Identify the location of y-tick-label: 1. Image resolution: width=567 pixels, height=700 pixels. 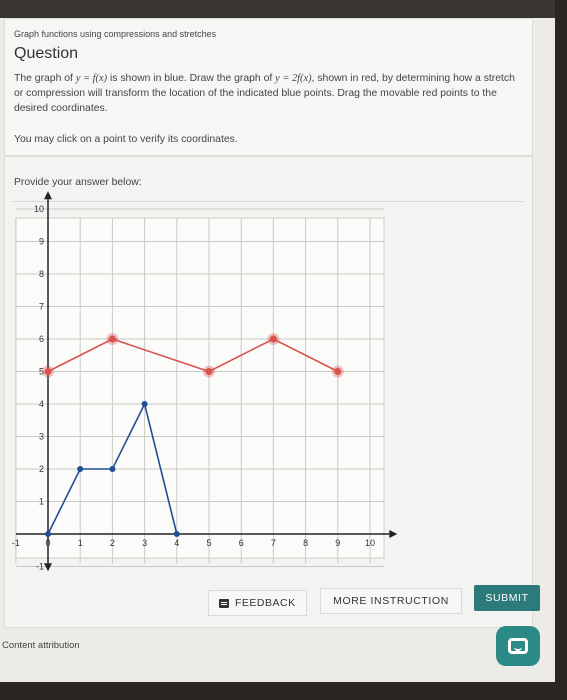
(41, 502).